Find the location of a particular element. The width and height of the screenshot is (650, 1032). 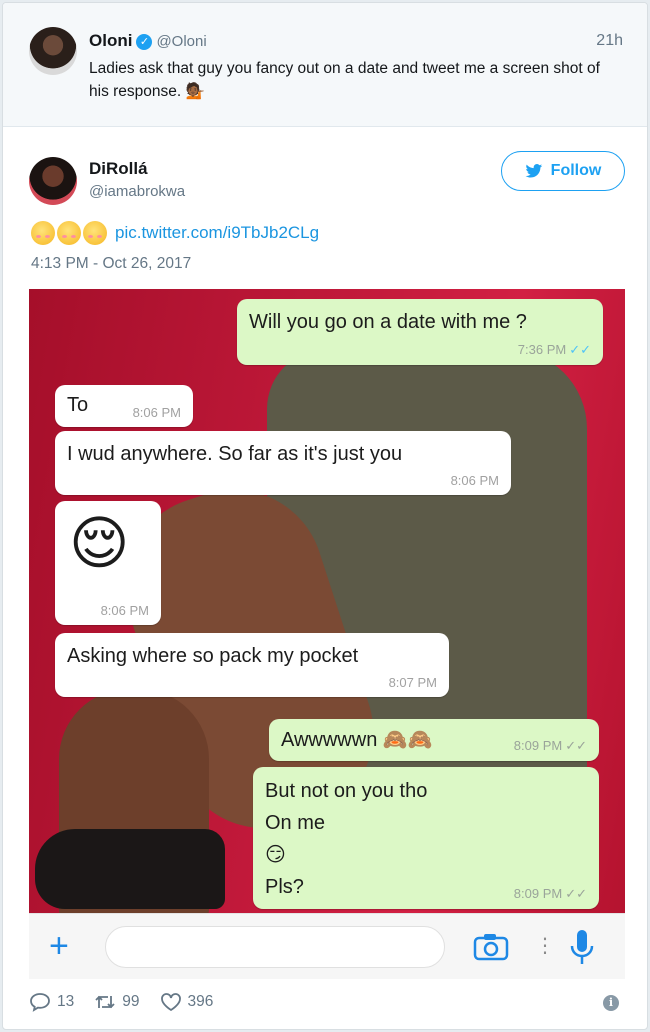

reply-button: 13 is located at coordinates (51, 1002).